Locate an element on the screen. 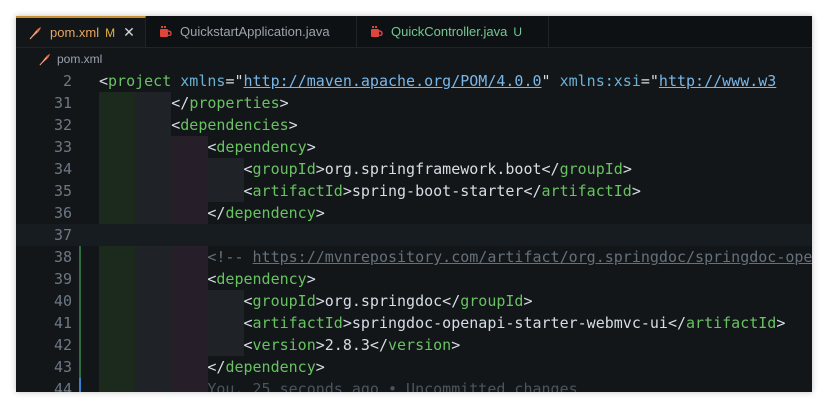  line-number: 37 is located at coordinates (62, 235).